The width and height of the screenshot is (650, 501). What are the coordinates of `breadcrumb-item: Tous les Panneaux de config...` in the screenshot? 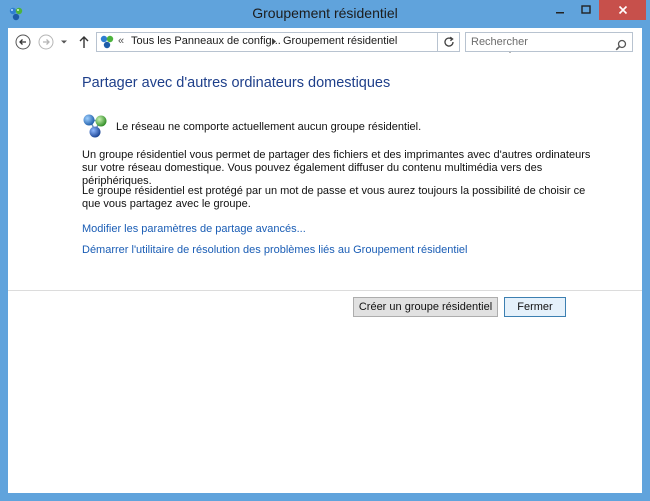 It's located at (206, 41).